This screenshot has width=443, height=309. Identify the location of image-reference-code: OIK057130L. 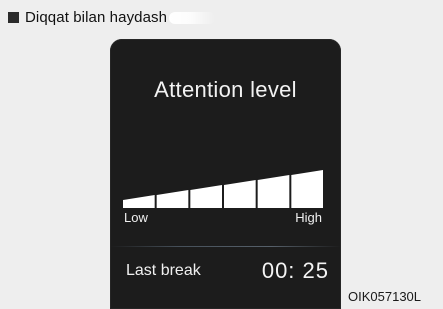
(385, 296).